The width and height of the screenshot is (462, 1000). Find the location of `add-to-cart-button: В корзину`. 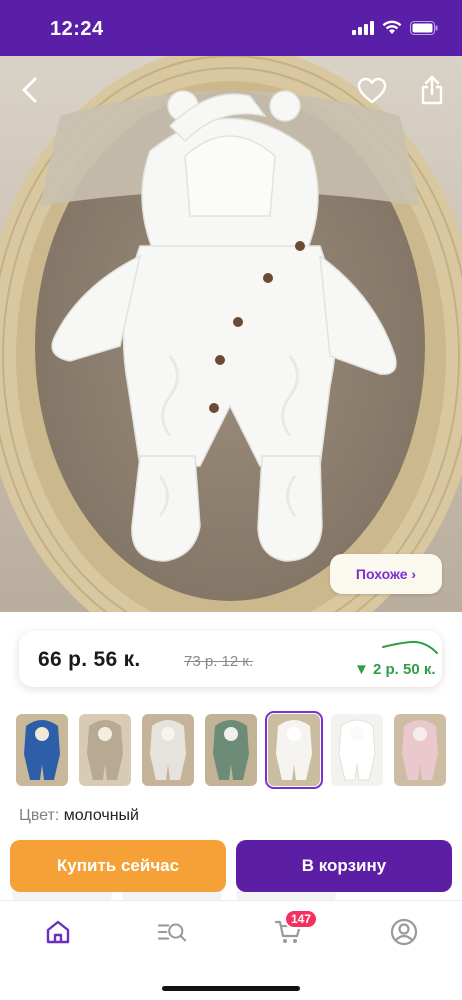

add-to-cart-button: В корзину is located at coordinates (344, 866).